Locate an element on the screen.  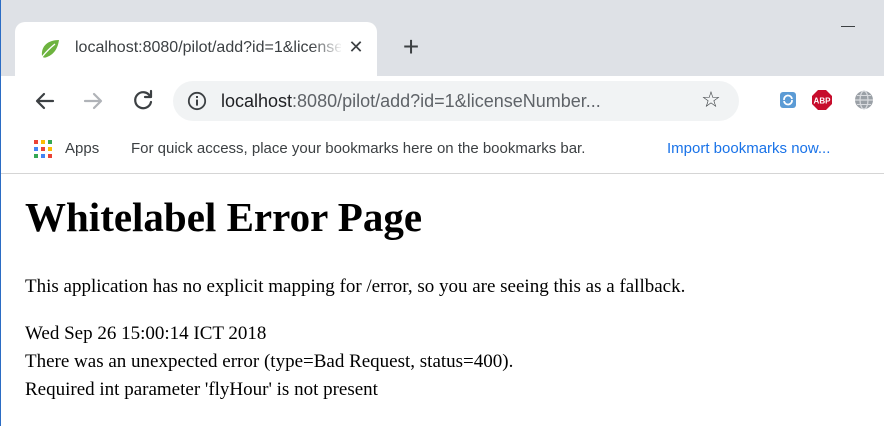
abp-label: ABP is located at coordinates (823, 101).